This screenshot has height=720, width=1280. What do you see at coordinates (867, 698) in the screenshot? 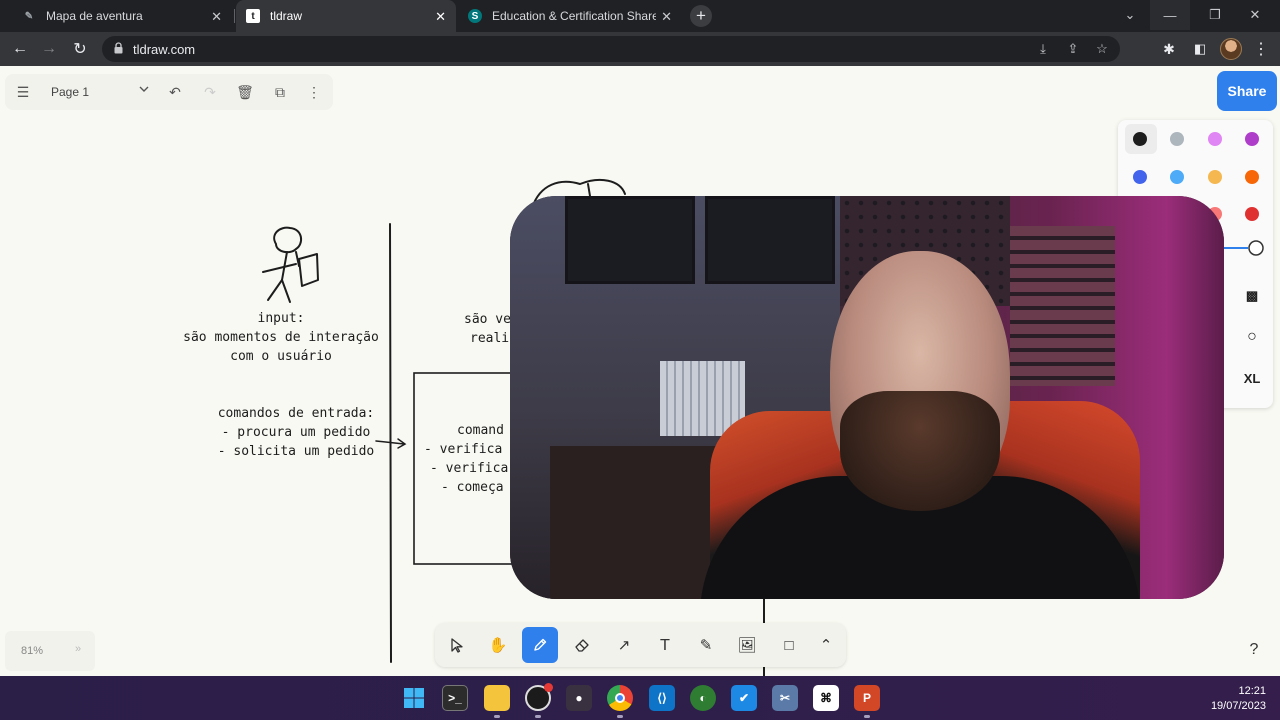
I see `powerpoint-icon: P` at bounding box center [867, 698].